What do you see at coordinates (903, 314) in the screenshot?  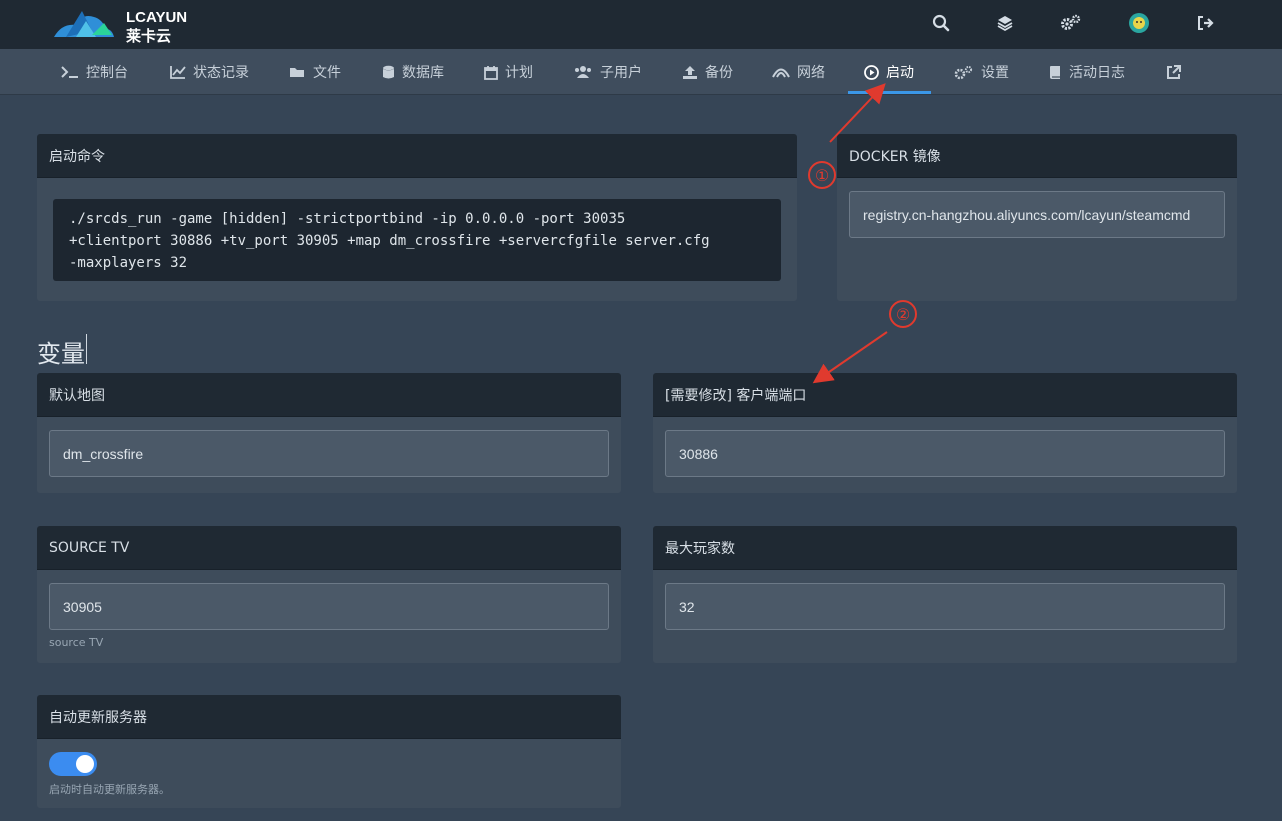 I see `annotation-number-2: ②` at bounding box center [903, 314].